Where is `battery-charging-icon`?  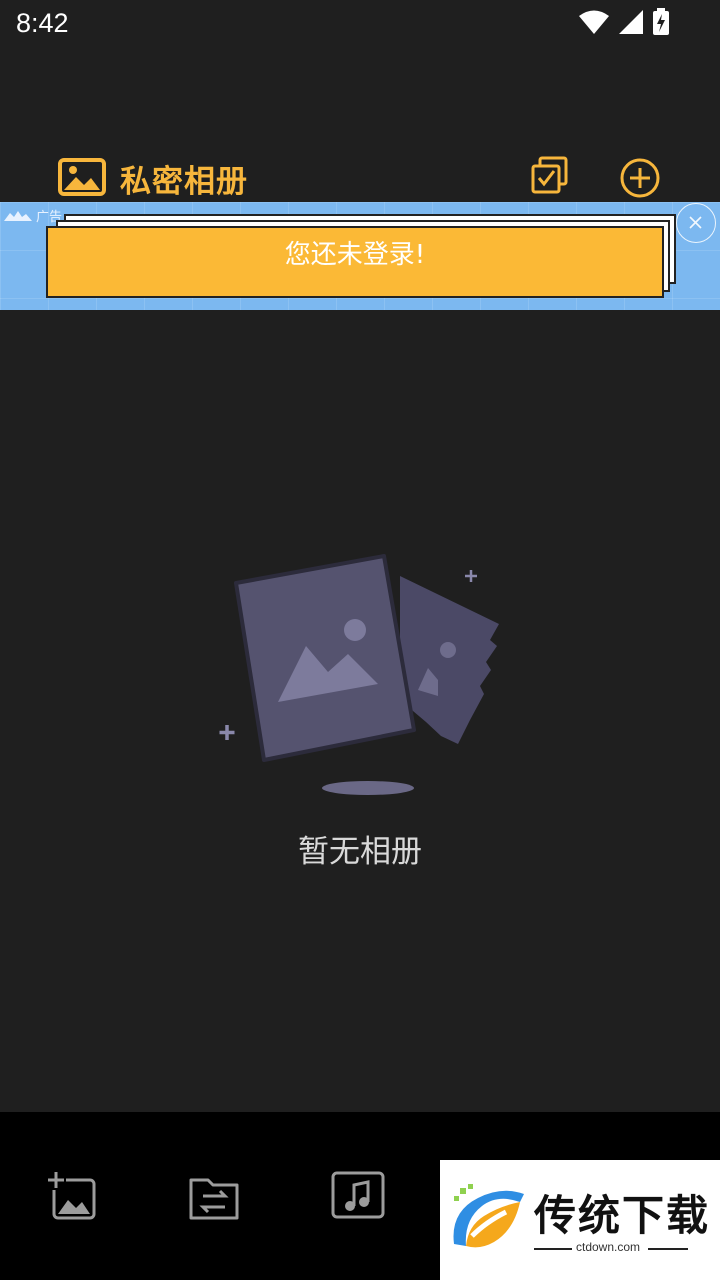
battery-charging-icon is located at coordinates (661, 21).